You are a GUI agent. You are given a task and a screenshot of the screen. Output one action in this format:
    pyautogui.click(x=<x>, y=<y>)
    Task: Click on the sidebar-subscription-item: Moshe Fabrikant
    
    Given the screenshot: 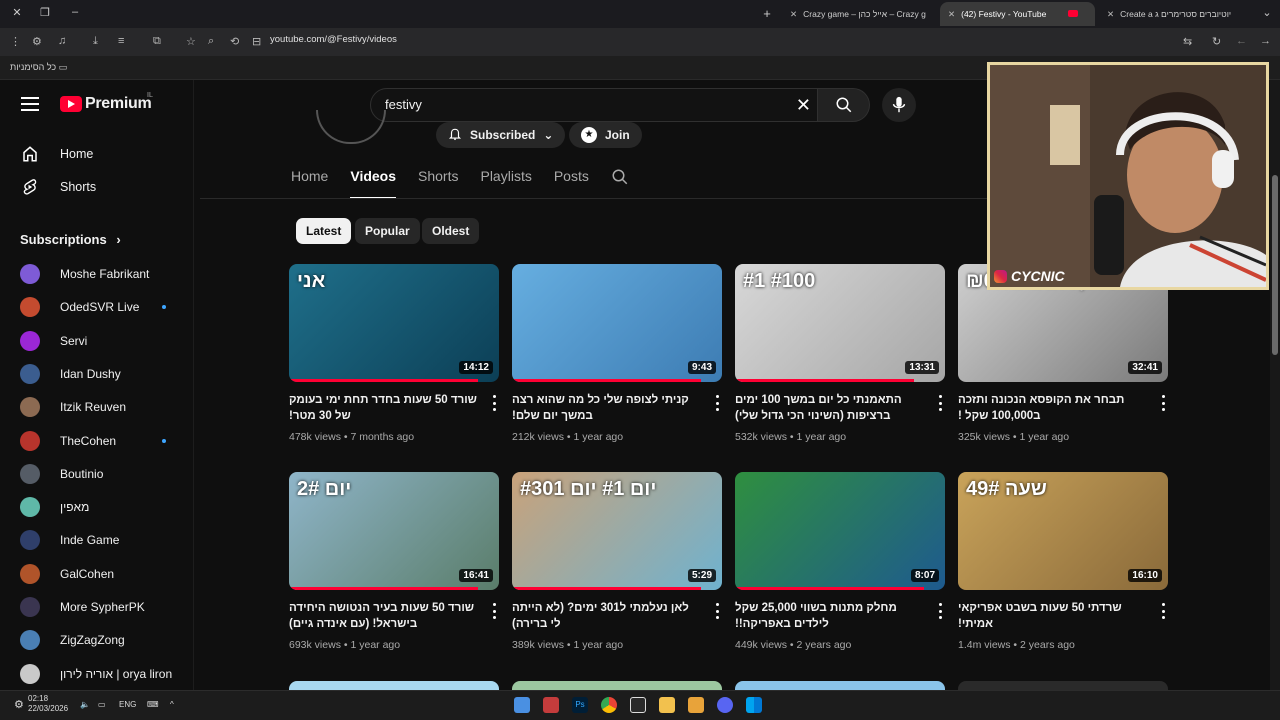 What is the action you would take?
    pyautogui.click(x=100, y=274)
    